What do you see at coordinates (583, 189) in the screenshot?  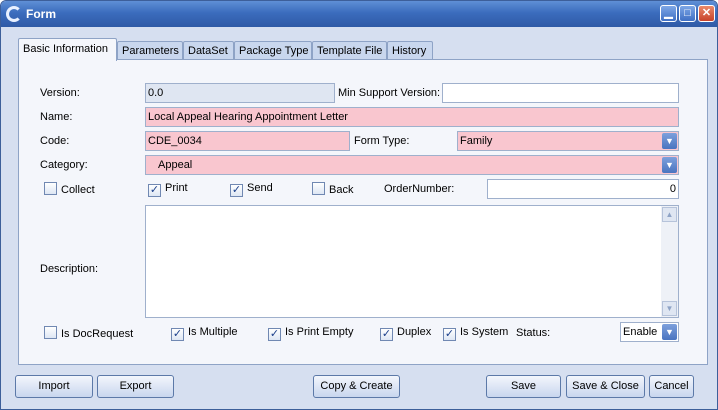 I see `order-number-field: 0` at bounding box center [583, 189].